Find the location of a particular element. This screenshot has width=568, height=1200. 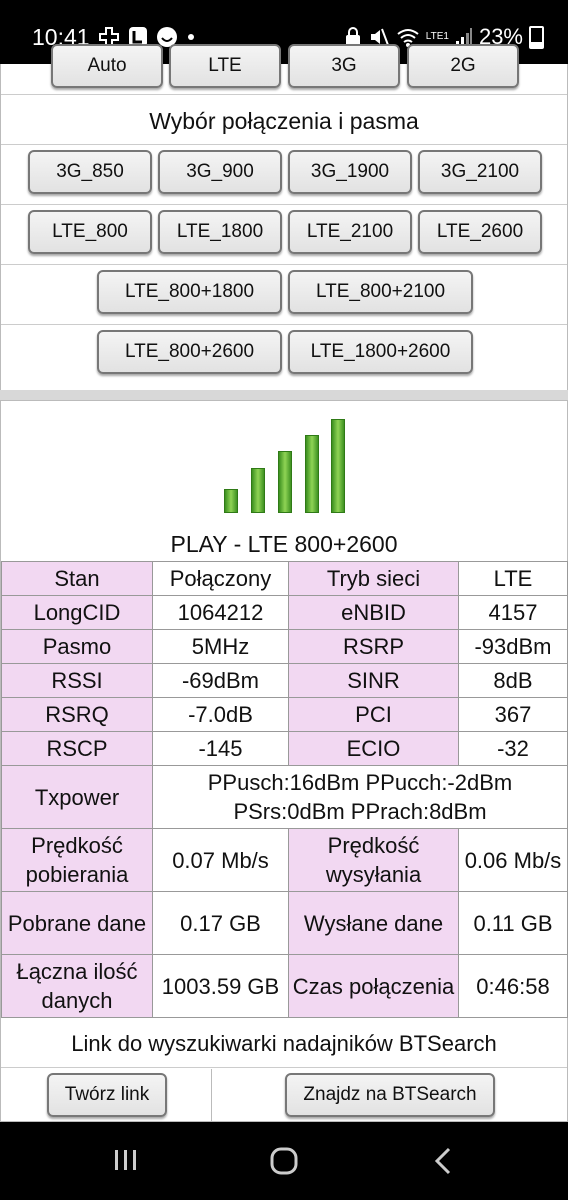

band-3g-1900-button: 3G_1900 is located at coordinates (350, 172).